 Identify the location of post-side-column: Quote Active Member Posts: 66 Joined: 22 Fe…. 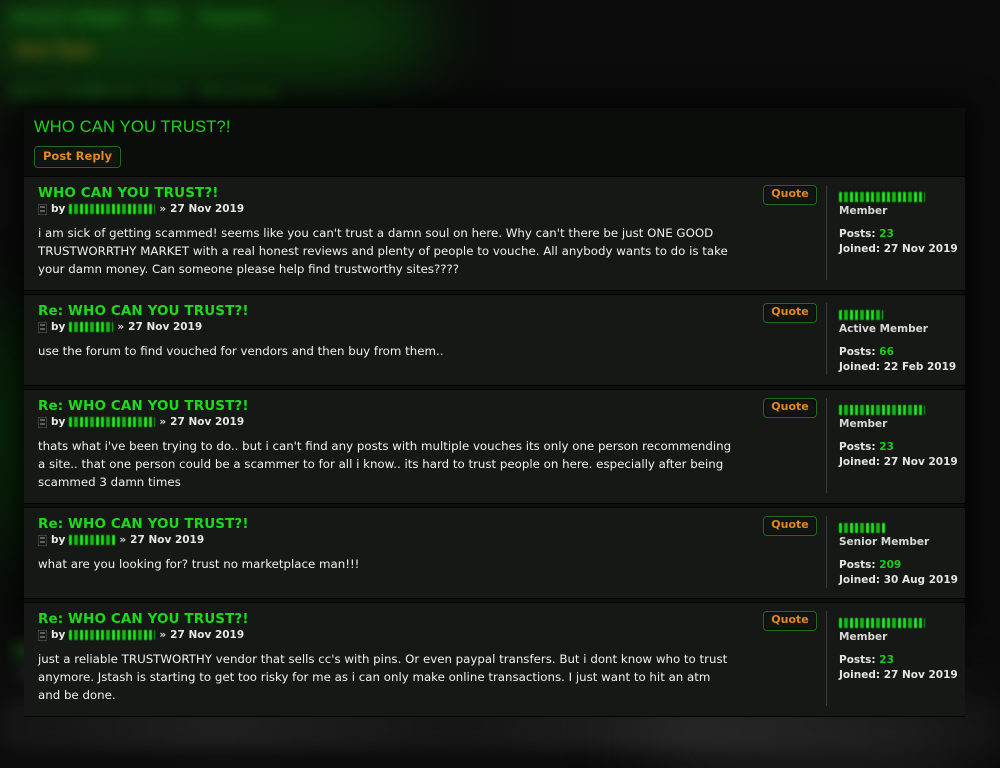
(856, 340).